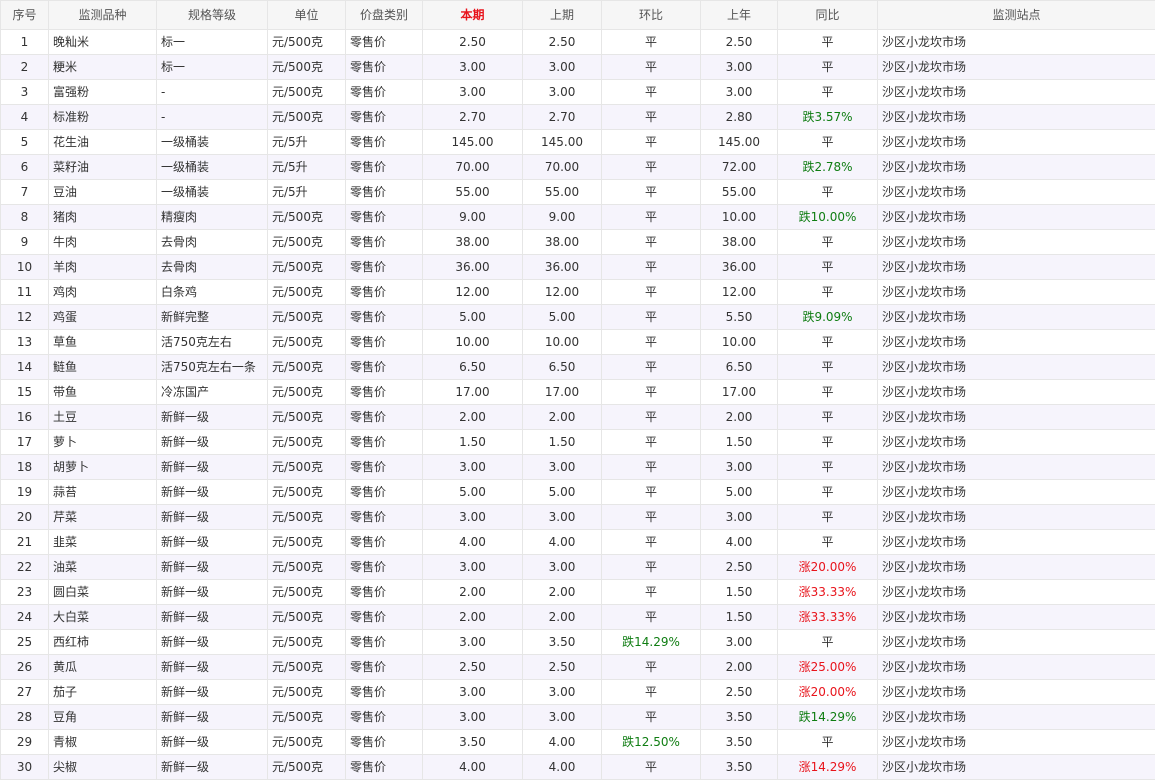 The height and width of the screenshot is (780, 1155). Describe the element at coordinates (103, 517) in the screenshot. I see `cell-item: 芹菜` at that location.